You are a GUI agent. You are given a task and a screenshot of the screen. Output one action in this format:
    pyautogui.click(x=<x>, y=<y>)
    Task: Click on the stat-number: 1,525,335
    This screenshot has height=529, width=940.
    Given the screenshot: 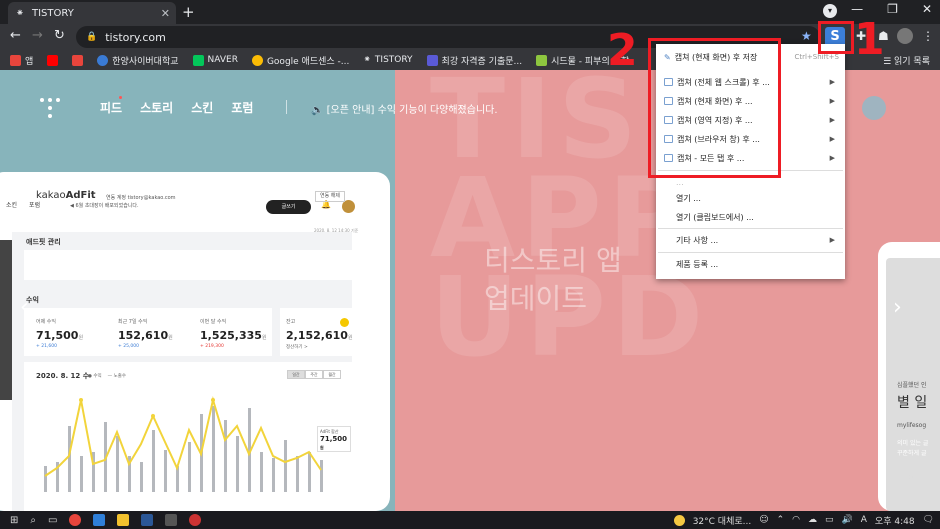 What is the action you would take?
    pyautogui.click(x=231, y=335)
    